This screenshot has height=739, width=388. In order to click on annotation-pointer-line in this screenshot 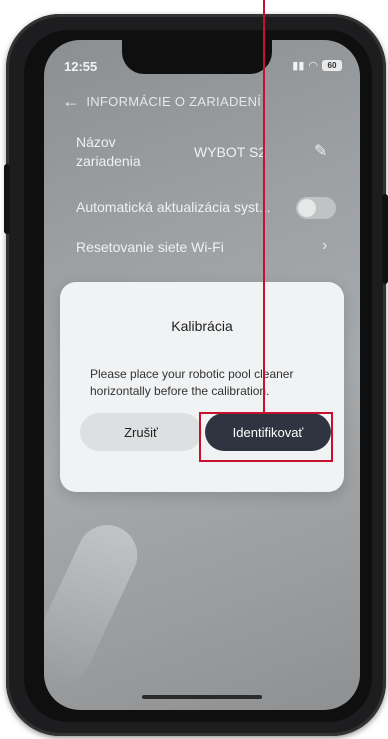, I will do `click(264, 206)`.